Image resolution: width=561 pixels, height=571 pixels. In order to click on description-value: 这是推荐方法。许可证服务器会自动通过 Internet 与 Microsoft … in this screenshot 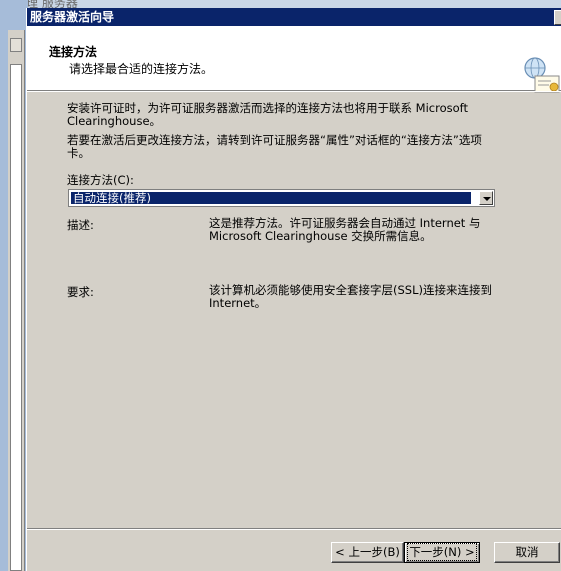, I will do `click(345, 229)`.